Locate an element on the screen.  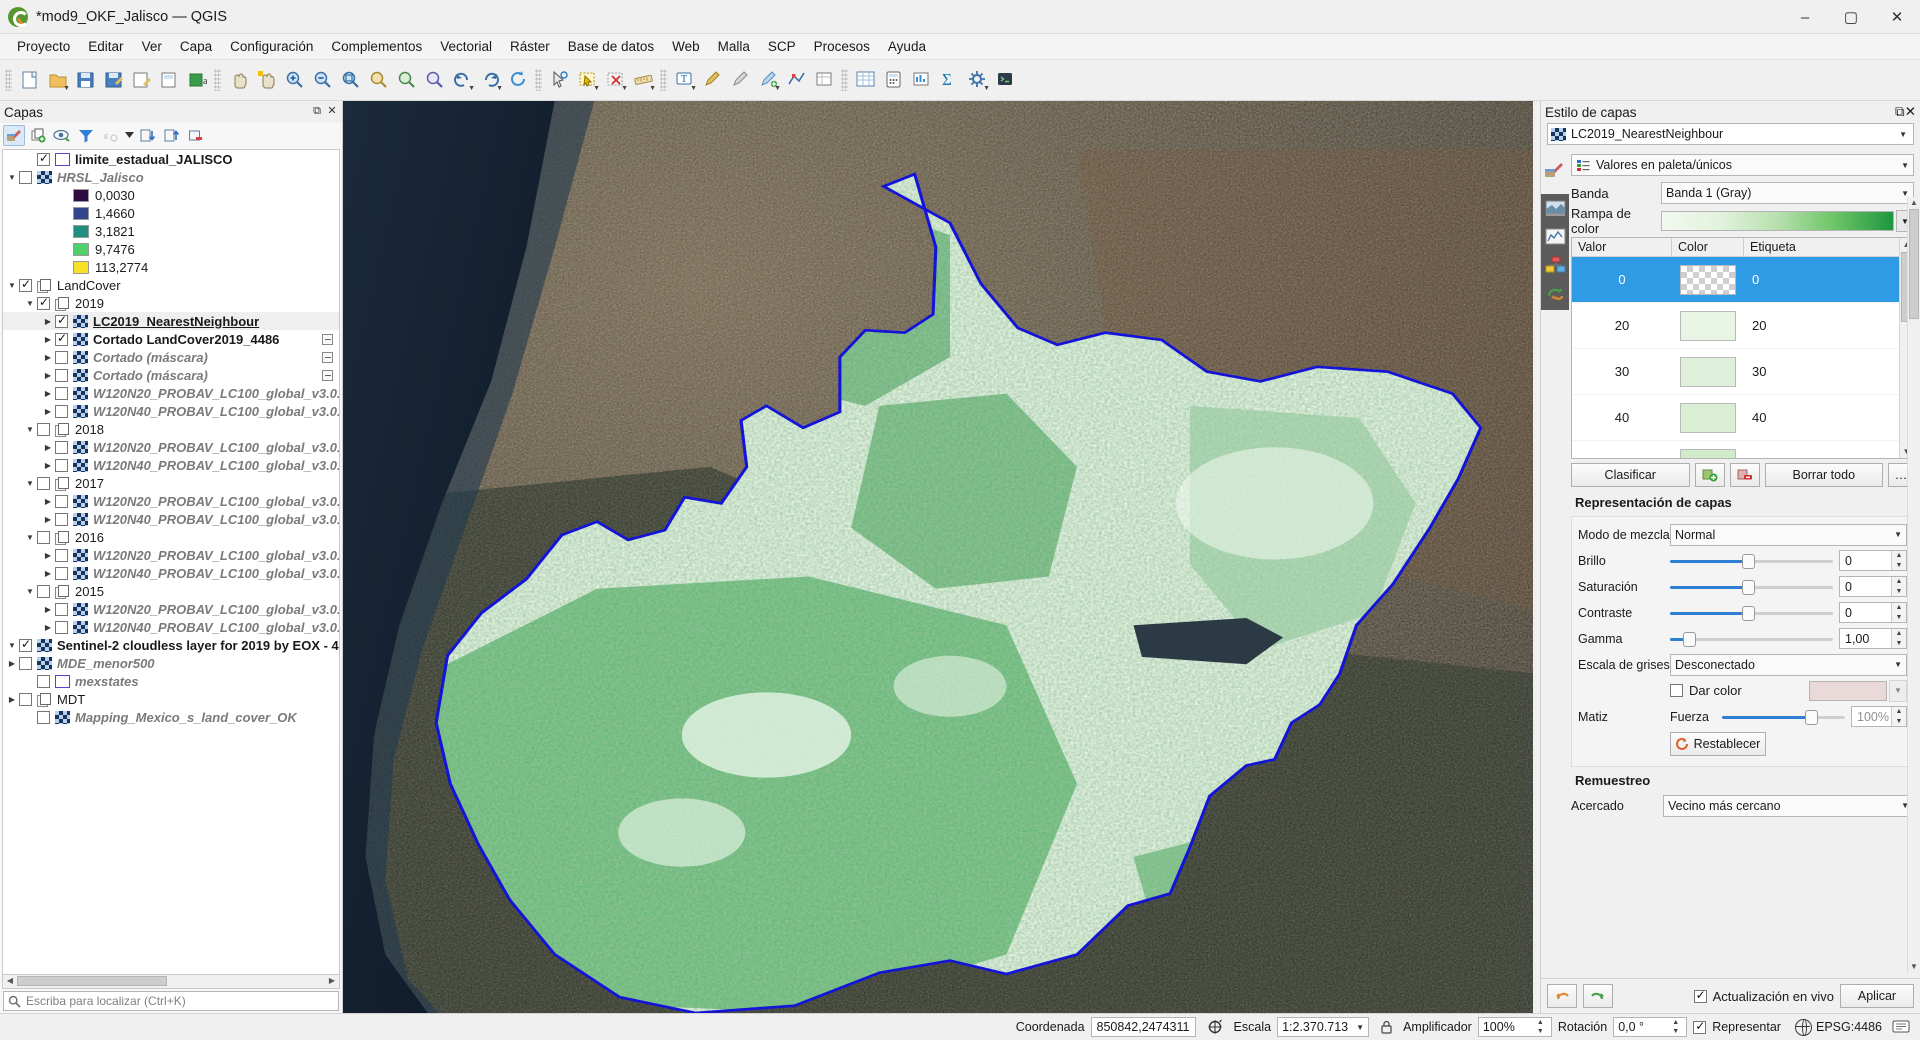
grayscale-select: Desconectado ▼ is located at coordinates (1788, 664).